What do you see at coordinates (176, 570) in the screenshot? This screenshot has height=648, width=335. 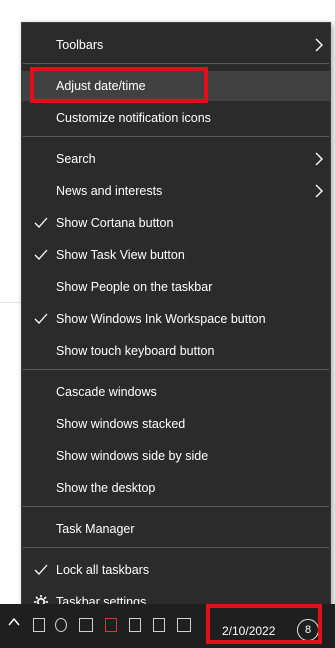 I see `menu-item-lock-all-taskbars: Lock all taskbars` at bounding box center [176, 570].